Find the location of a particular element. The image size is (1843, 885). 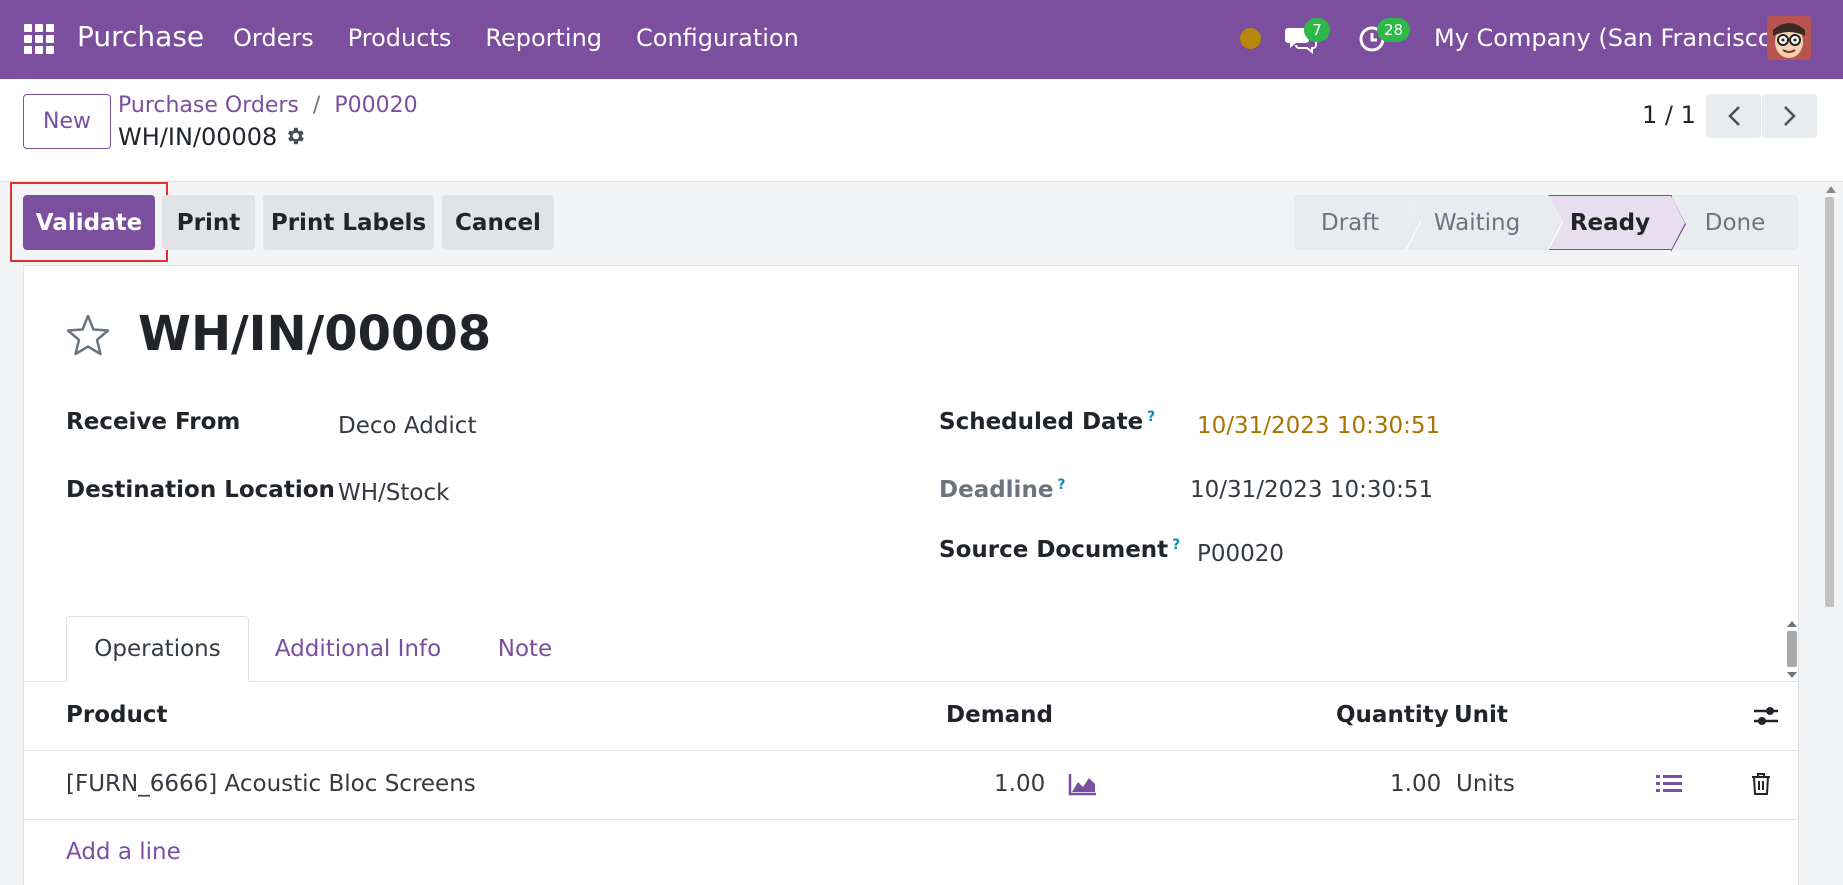

stage-waiting: Waiting is located at coordinates (1484, 223).